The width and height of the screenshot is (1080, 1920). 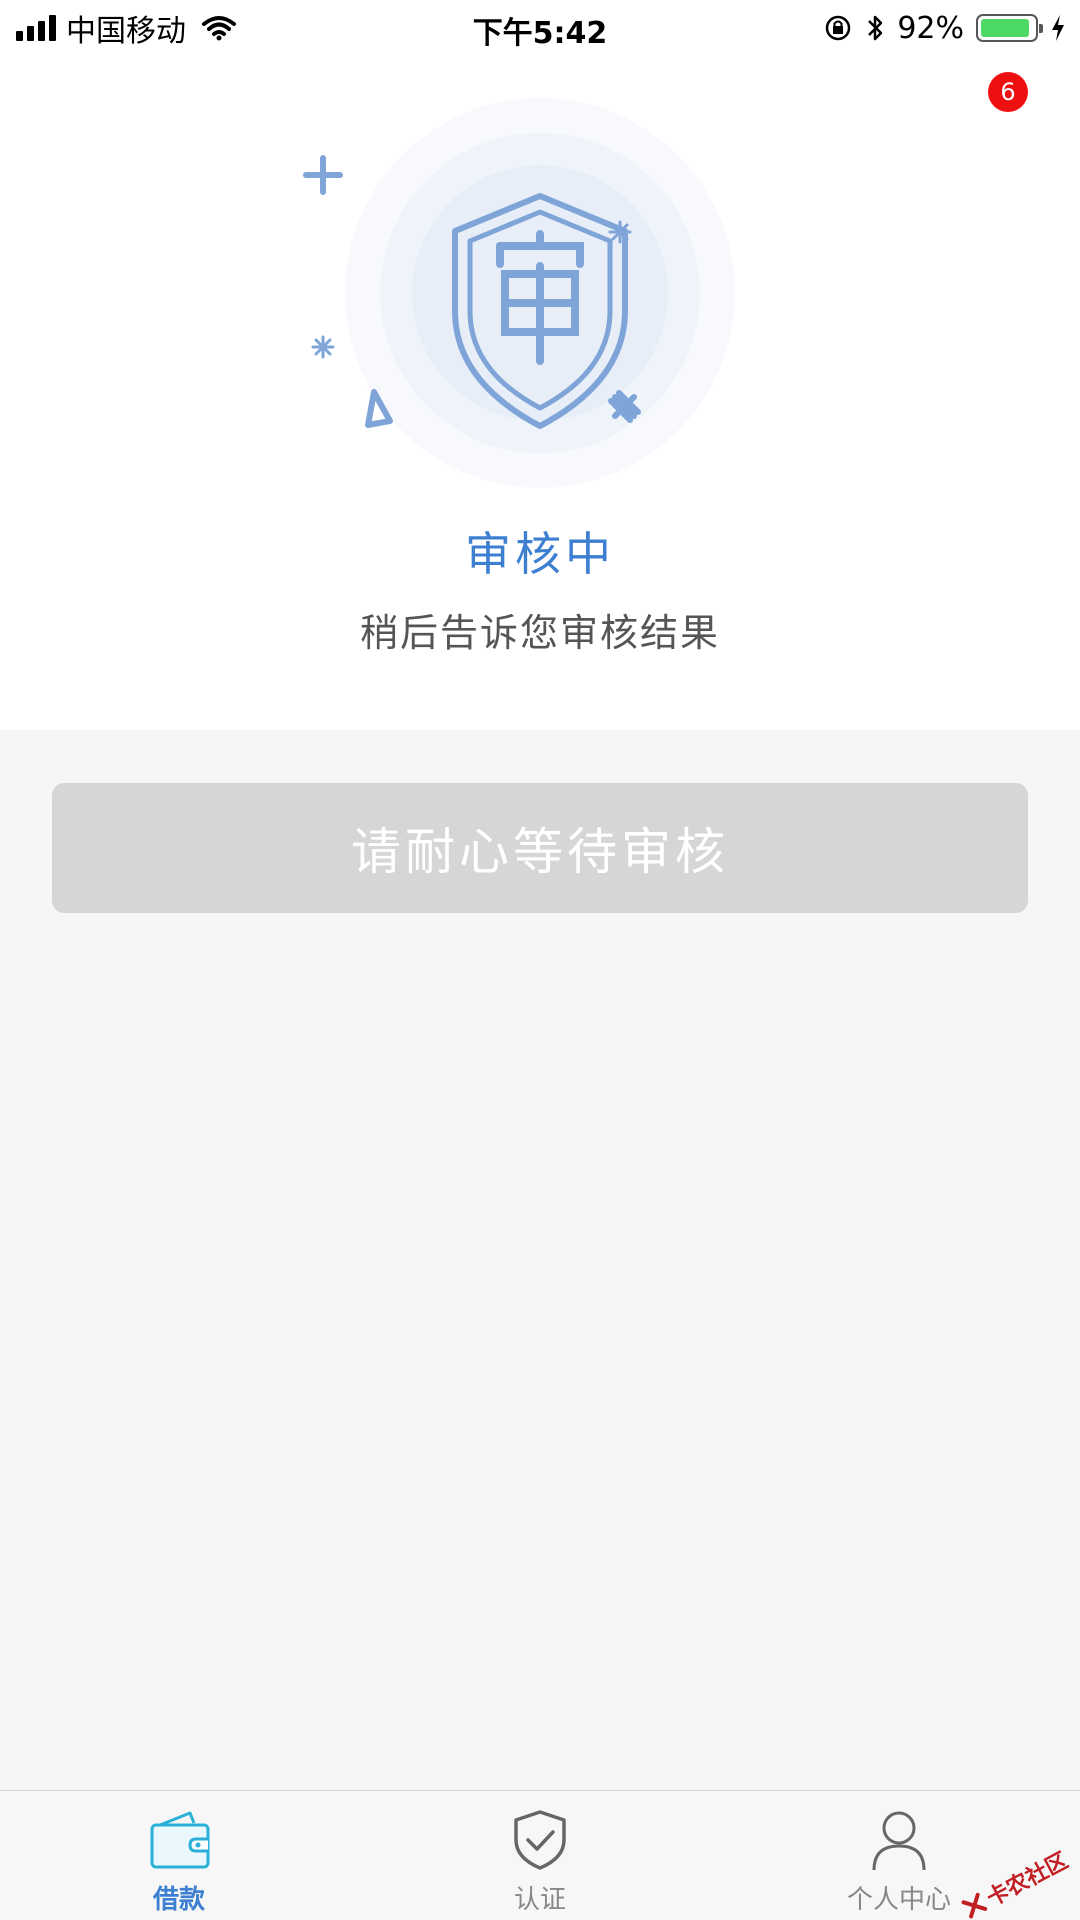 I want to click on user-icon, so click(x=899, y=1840).